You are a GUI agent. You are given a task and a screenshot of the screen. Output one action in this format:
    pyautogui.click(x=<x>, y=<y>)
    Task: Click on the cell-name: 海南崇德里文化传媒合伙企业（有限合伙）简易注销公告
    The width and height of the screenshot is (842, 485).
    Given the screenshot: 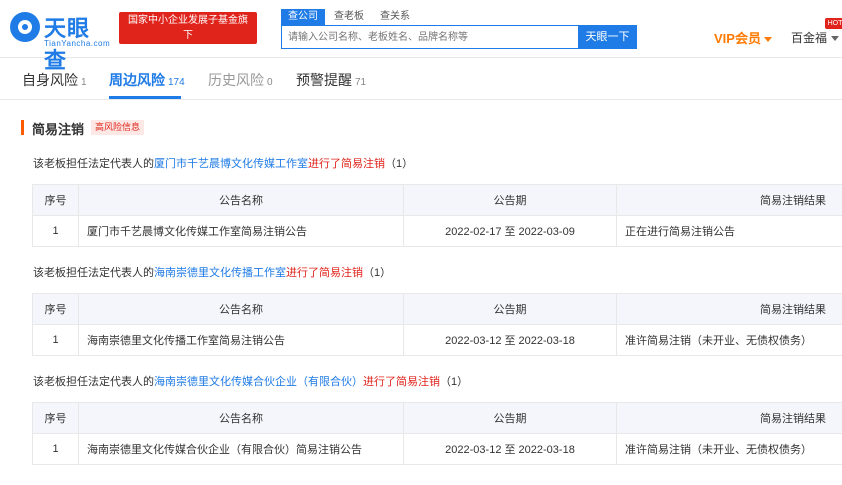 What is the action you would take?
    pyautogui.click(x=241, y=449)
    